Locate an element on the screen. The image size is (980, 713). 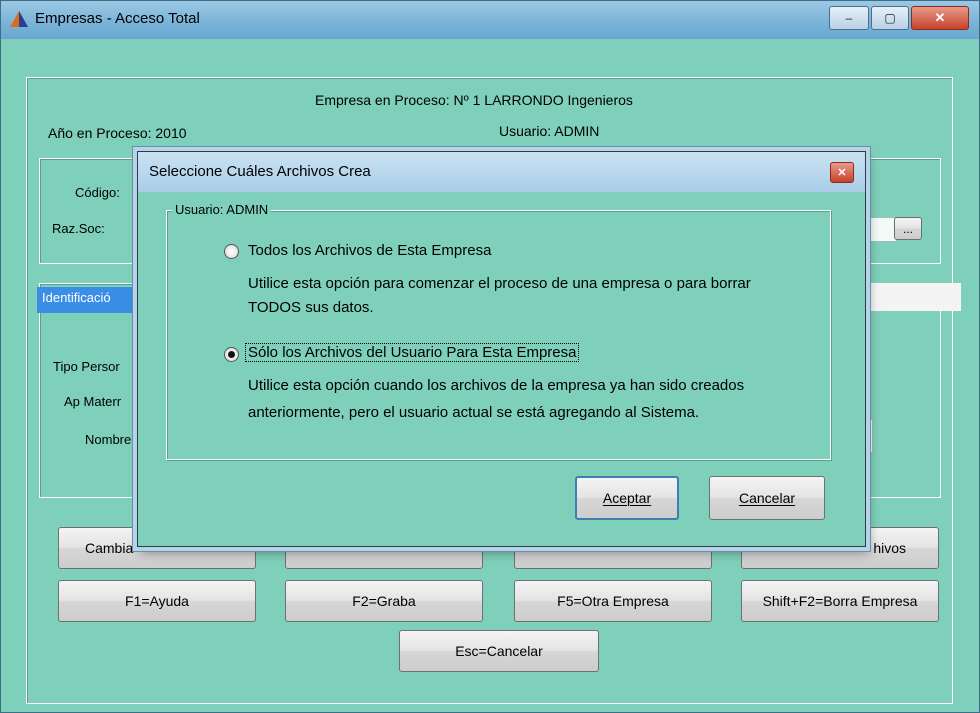
tab-identificacion: Identificació is located at coordinates (92, 300).